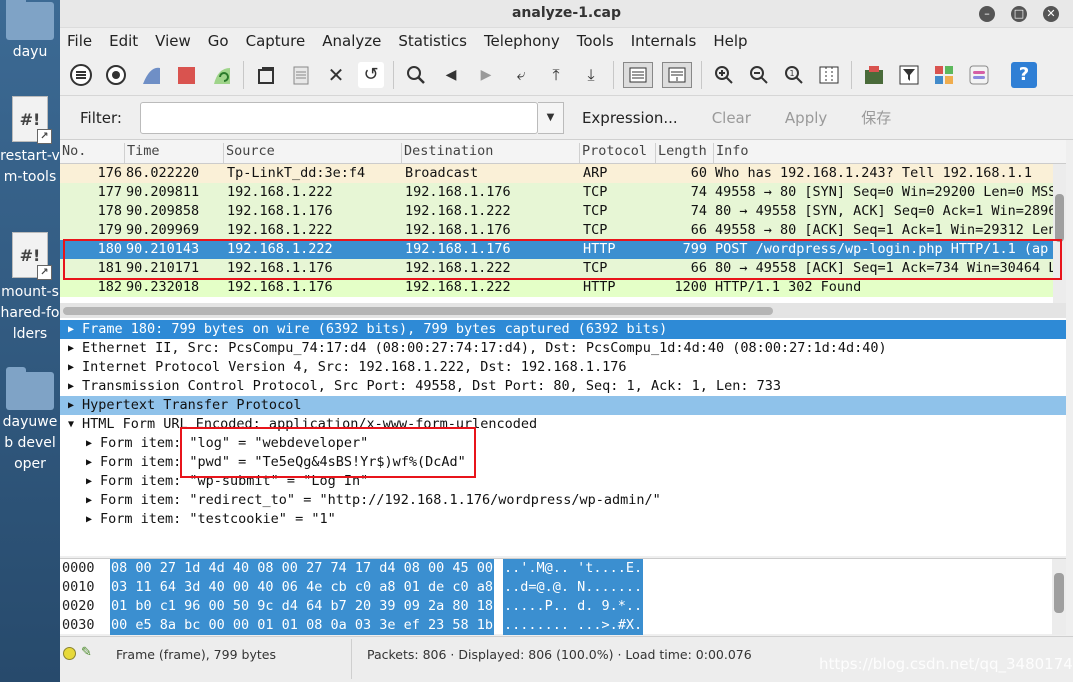  What do you see at coordinates (556, 75) in the screenshot?
I see `go-first-packet-icon: ⤒` at bounding box center [556, 75].